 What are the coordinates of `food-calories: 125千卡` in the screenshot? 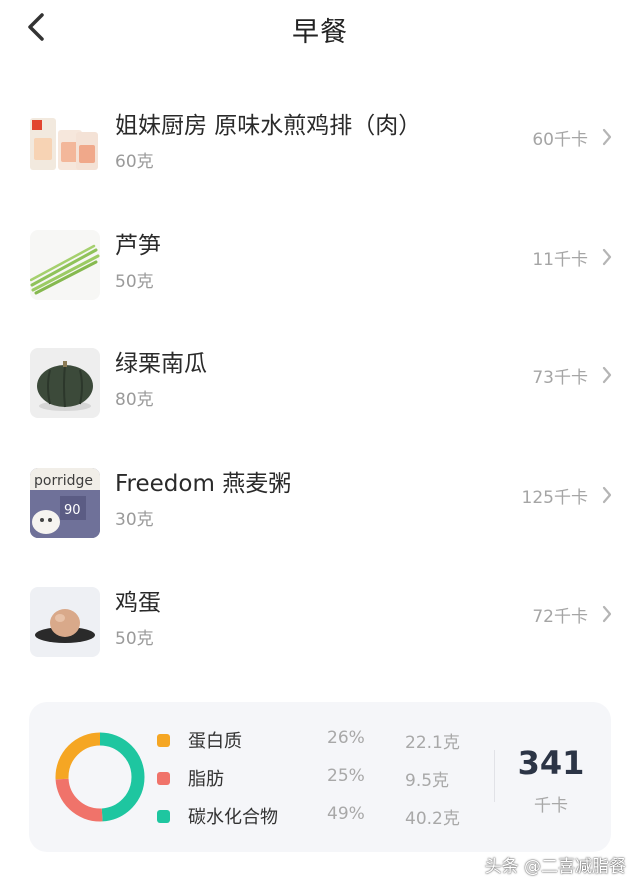 It's located at (554, 498).